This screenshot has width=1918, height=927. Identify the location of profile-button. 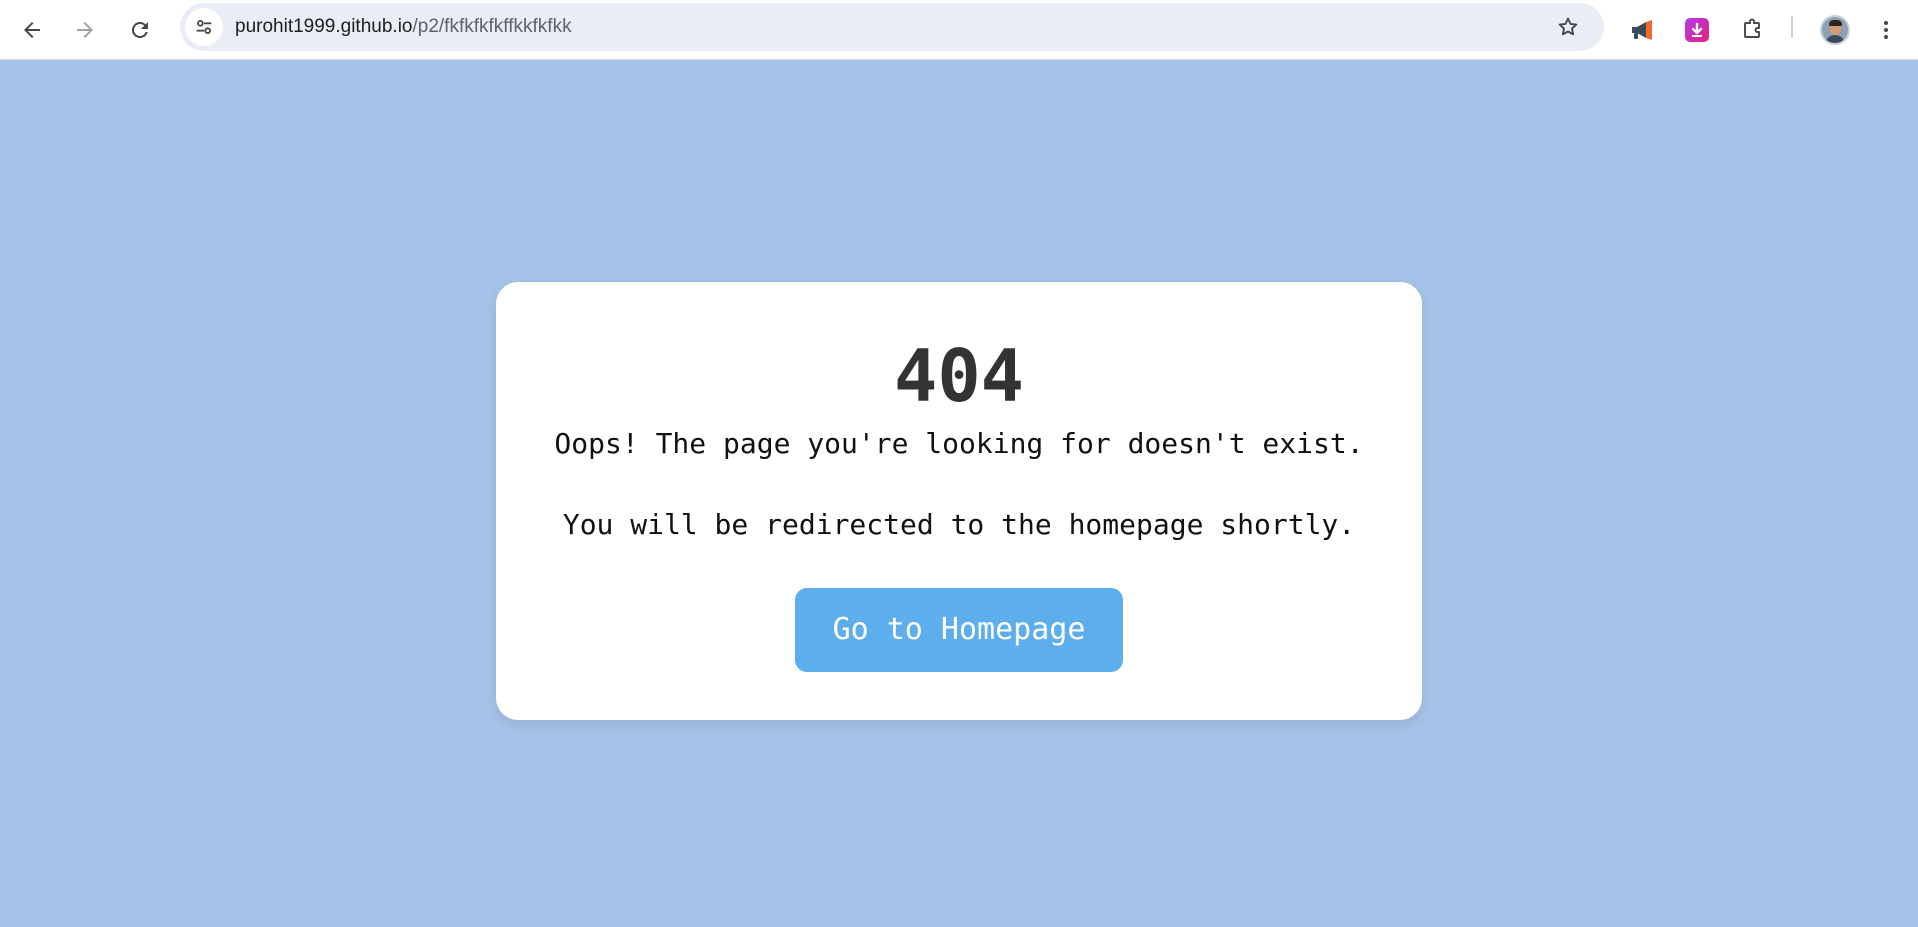
(1835, 30).